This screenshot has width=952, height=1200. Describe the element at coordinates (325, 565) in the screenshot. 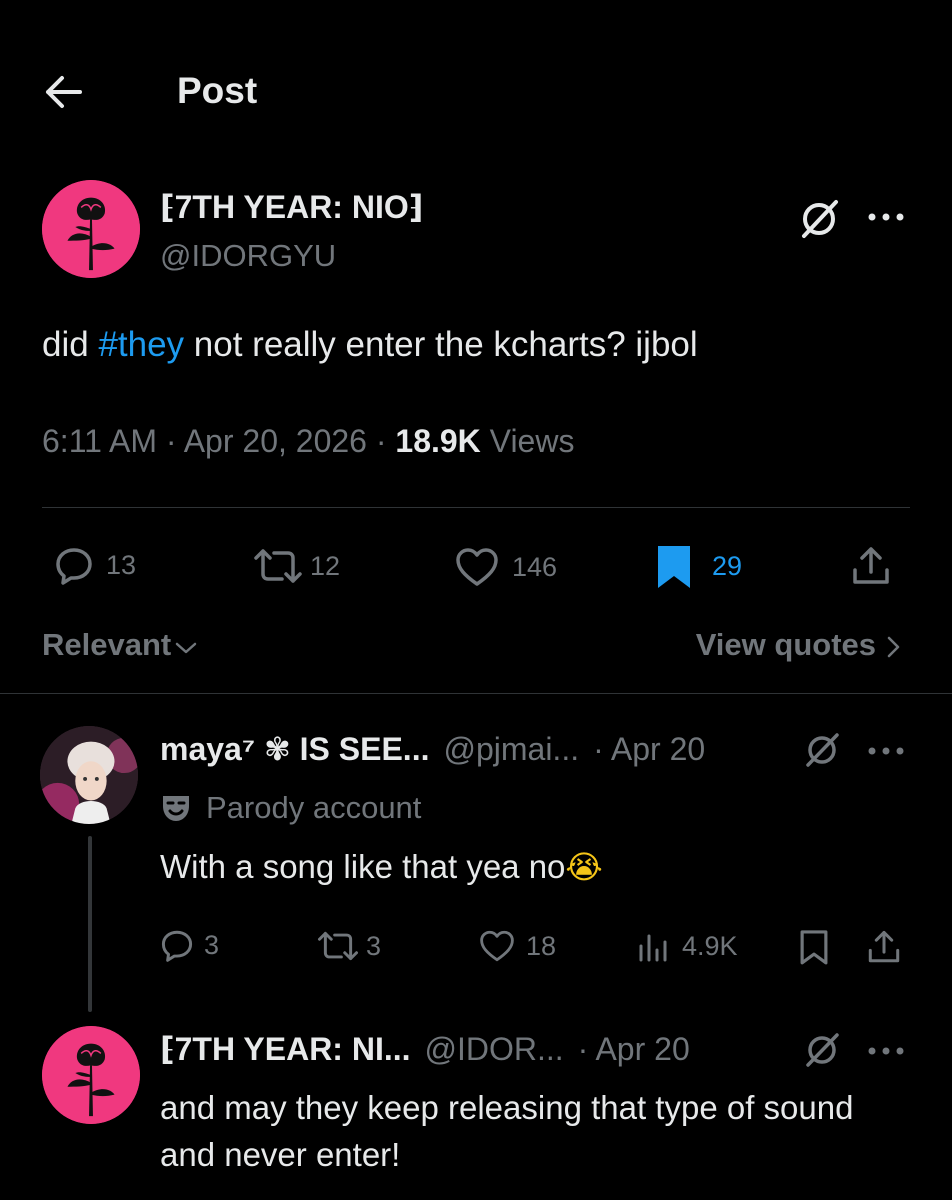

I see `repost-count: 12` at that location.